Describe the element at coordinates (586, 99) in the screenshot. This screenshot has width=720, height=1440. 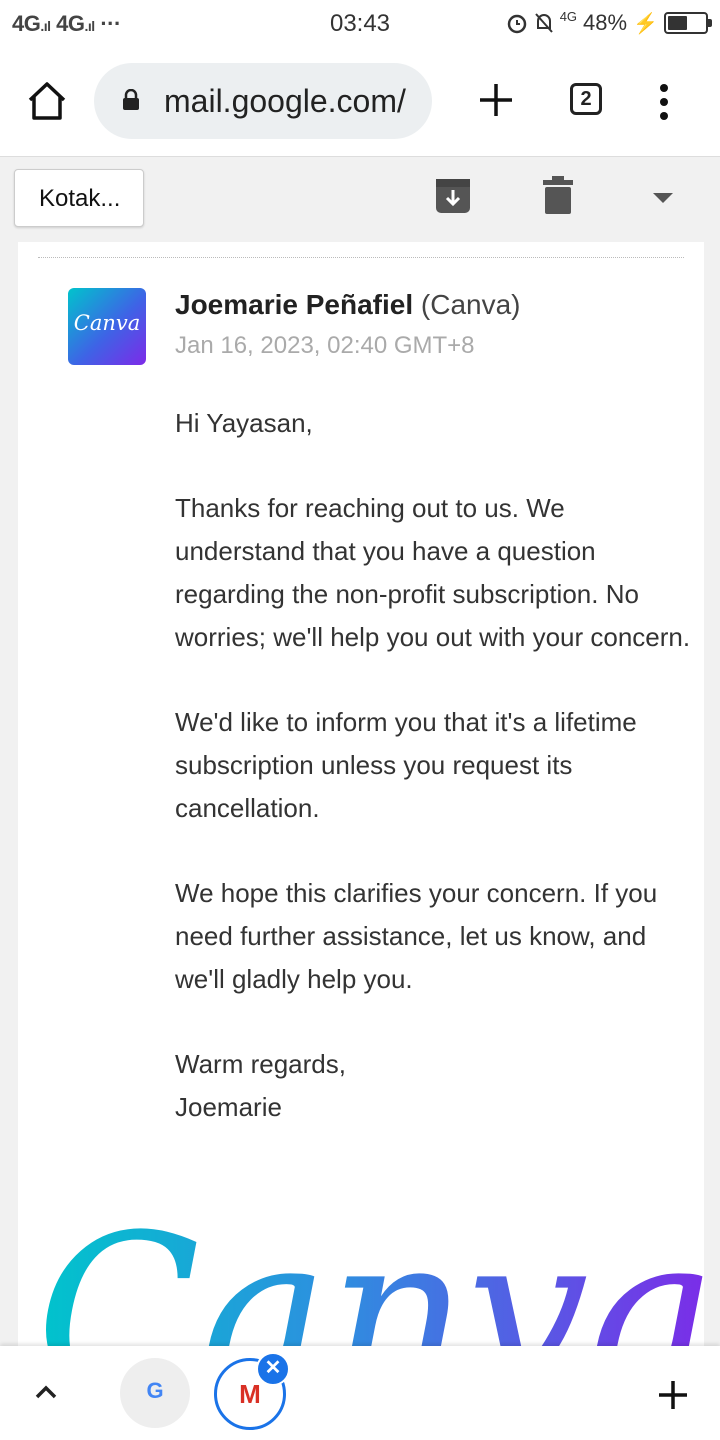
I see `tab-switcher-button: 2` at that location.